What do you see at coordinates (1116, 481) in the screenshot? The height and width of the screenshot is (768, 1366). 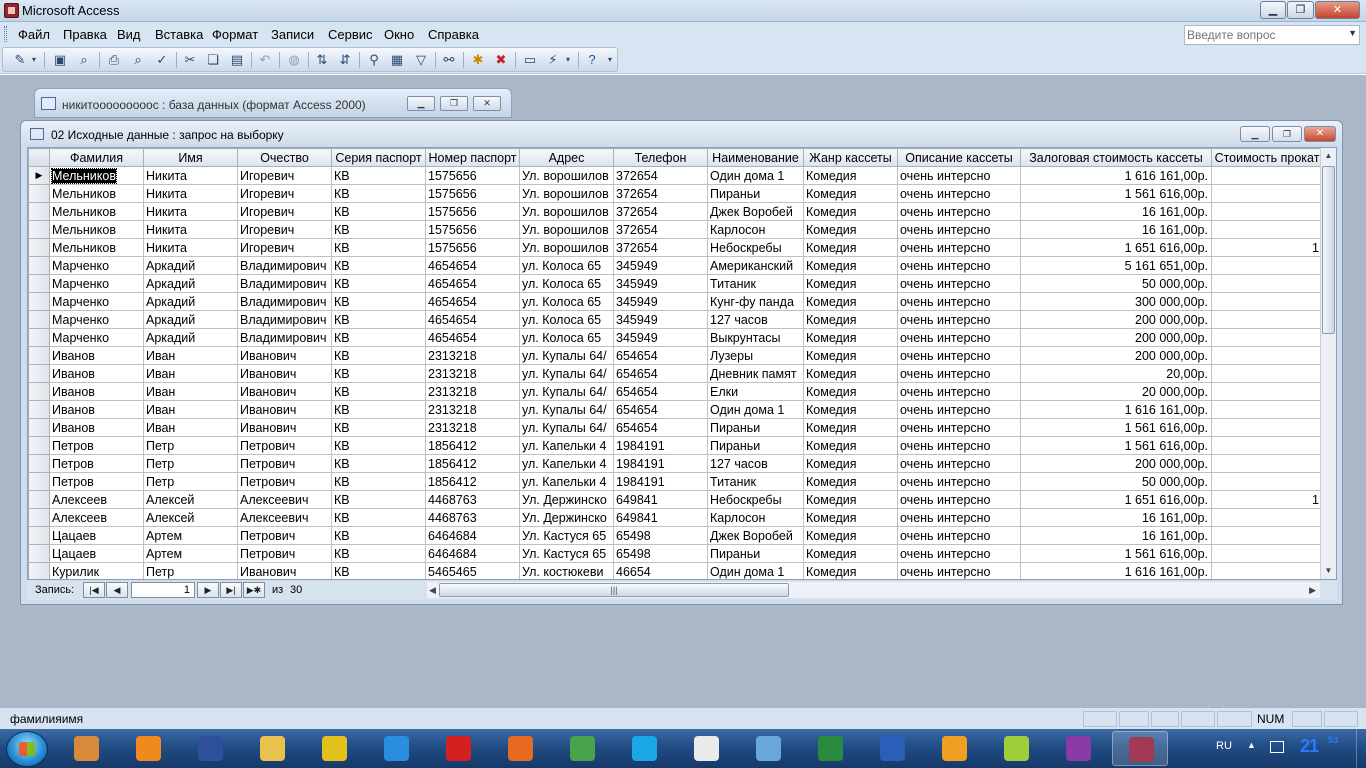 I see `table-cell: 50 000,00р.` at bounding box center [1116, 481].